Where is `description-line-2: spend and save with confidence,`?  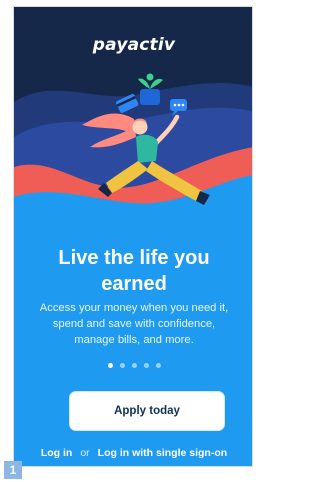 description-line-2: spend and save with confidence, is located at coordinates (134, 324).